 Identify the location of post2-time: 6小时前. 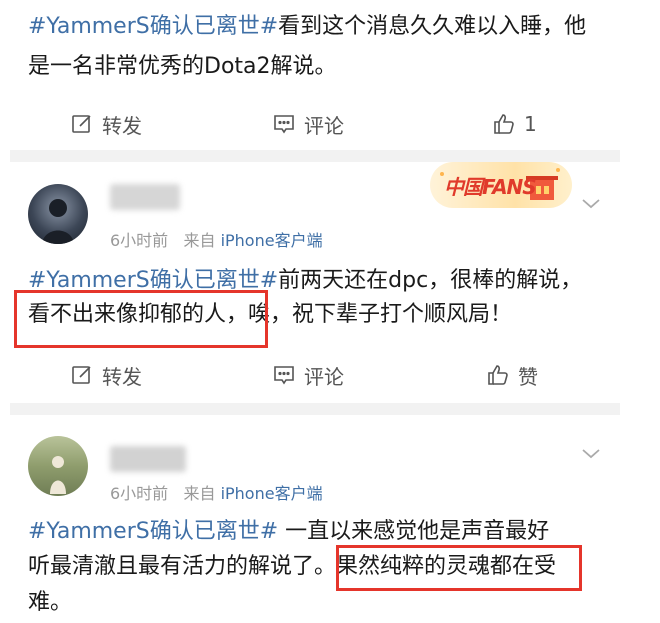
(139, 240).